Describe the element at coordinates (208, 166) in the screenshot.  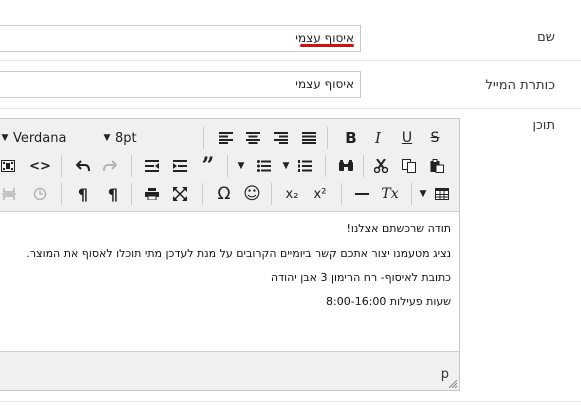
I see `blockquote-button: ”` at that location.